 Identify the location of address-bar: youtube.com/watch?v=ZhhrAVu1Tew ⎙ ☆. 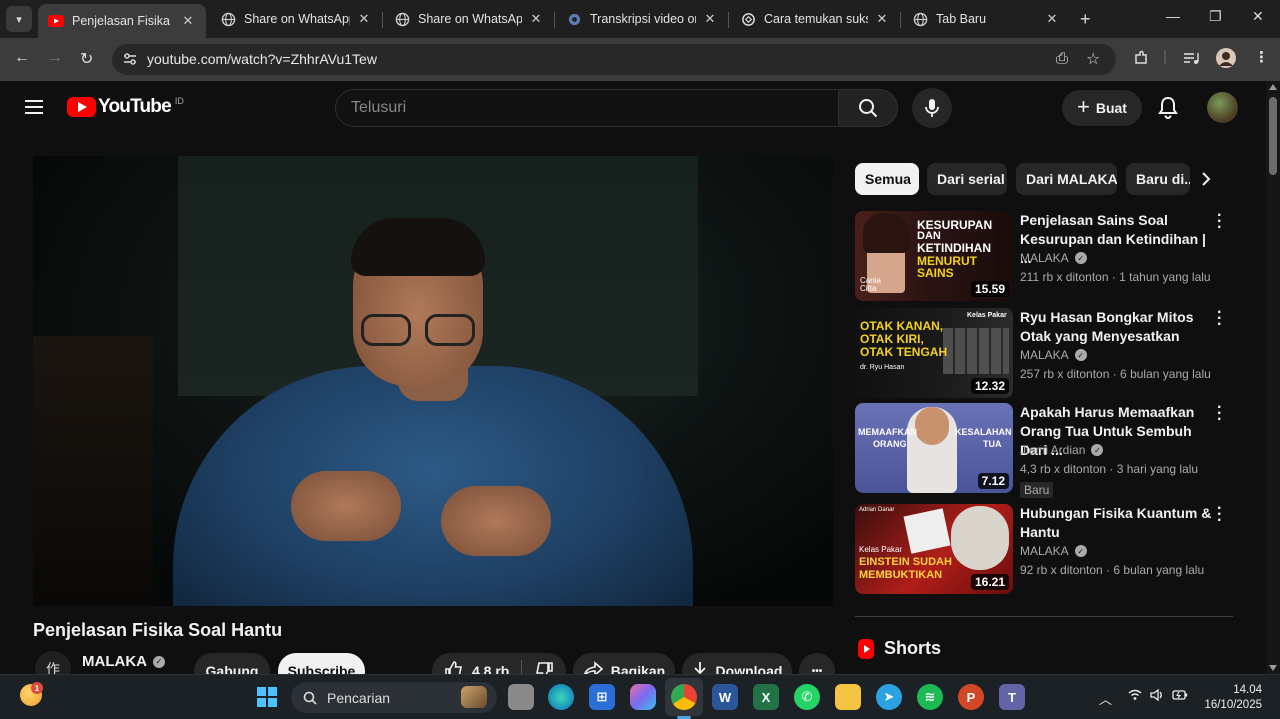
(614, 59).